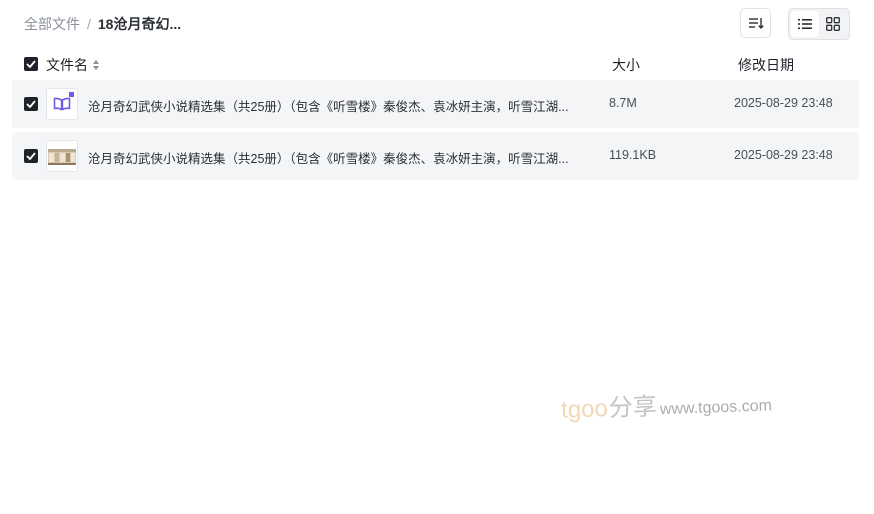  I want to click on grid-view-icon, so click(833, 24).